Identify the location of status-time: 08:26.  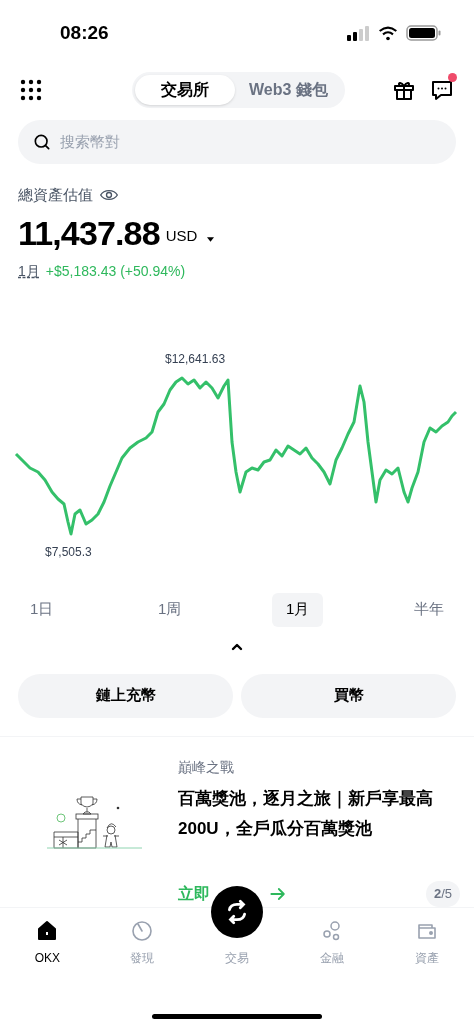
(84, 32).